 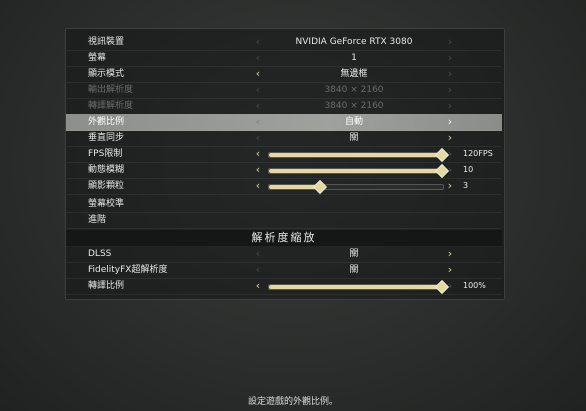 I want to click on label-output-resolution: 輸出解析度, so click(x=111, y=90).